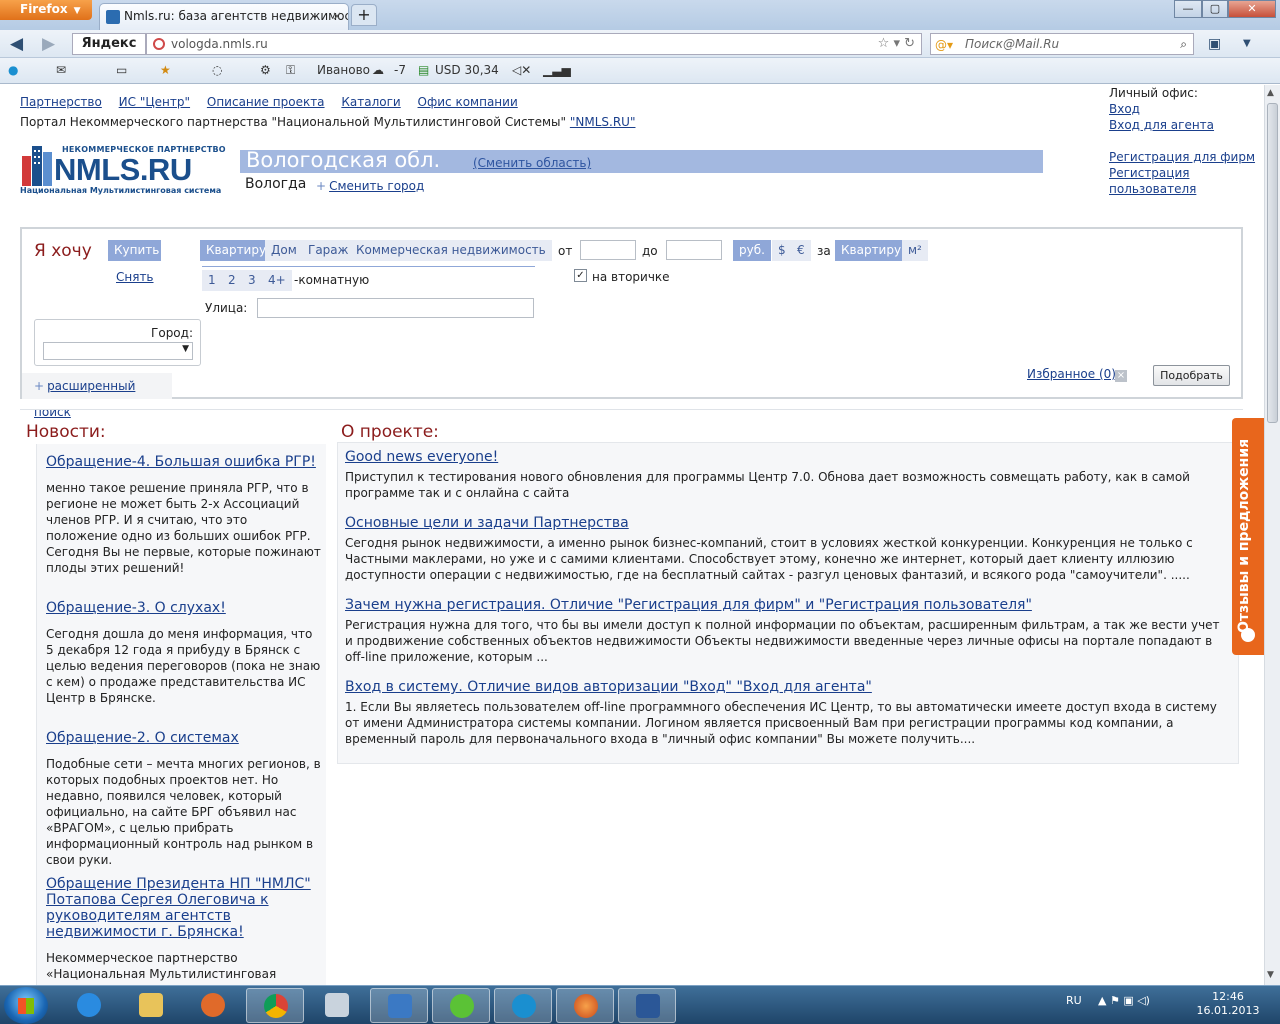 The height and width of the screenshot is (1024, 1280). What do you see at coordinates (48, 44) in the screenshot?
I see `forward-icon: ▶` at bounding box center [48, 44].